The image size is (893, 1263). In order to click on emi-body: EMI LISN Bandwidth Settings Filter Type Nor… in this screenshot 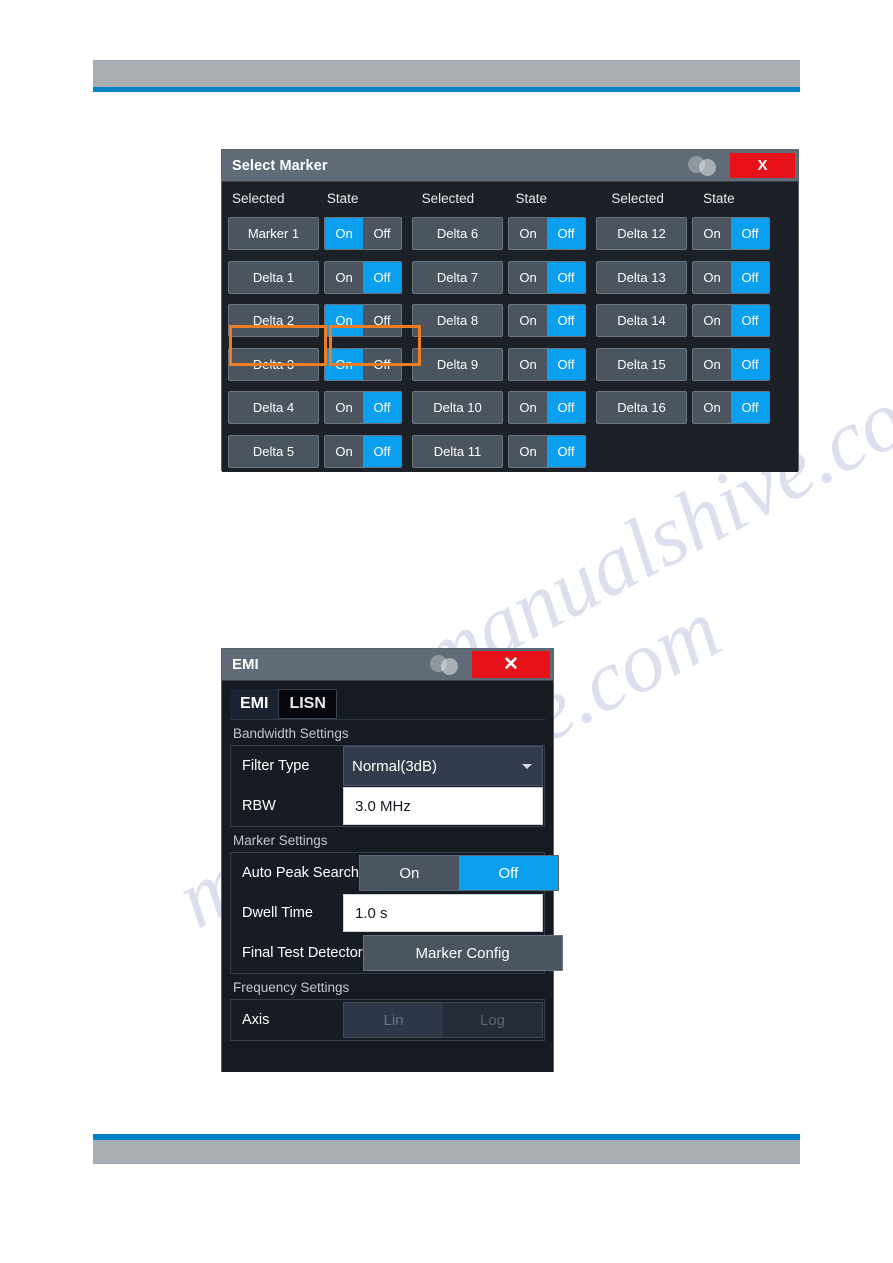, I will do `click(392, 876)`.